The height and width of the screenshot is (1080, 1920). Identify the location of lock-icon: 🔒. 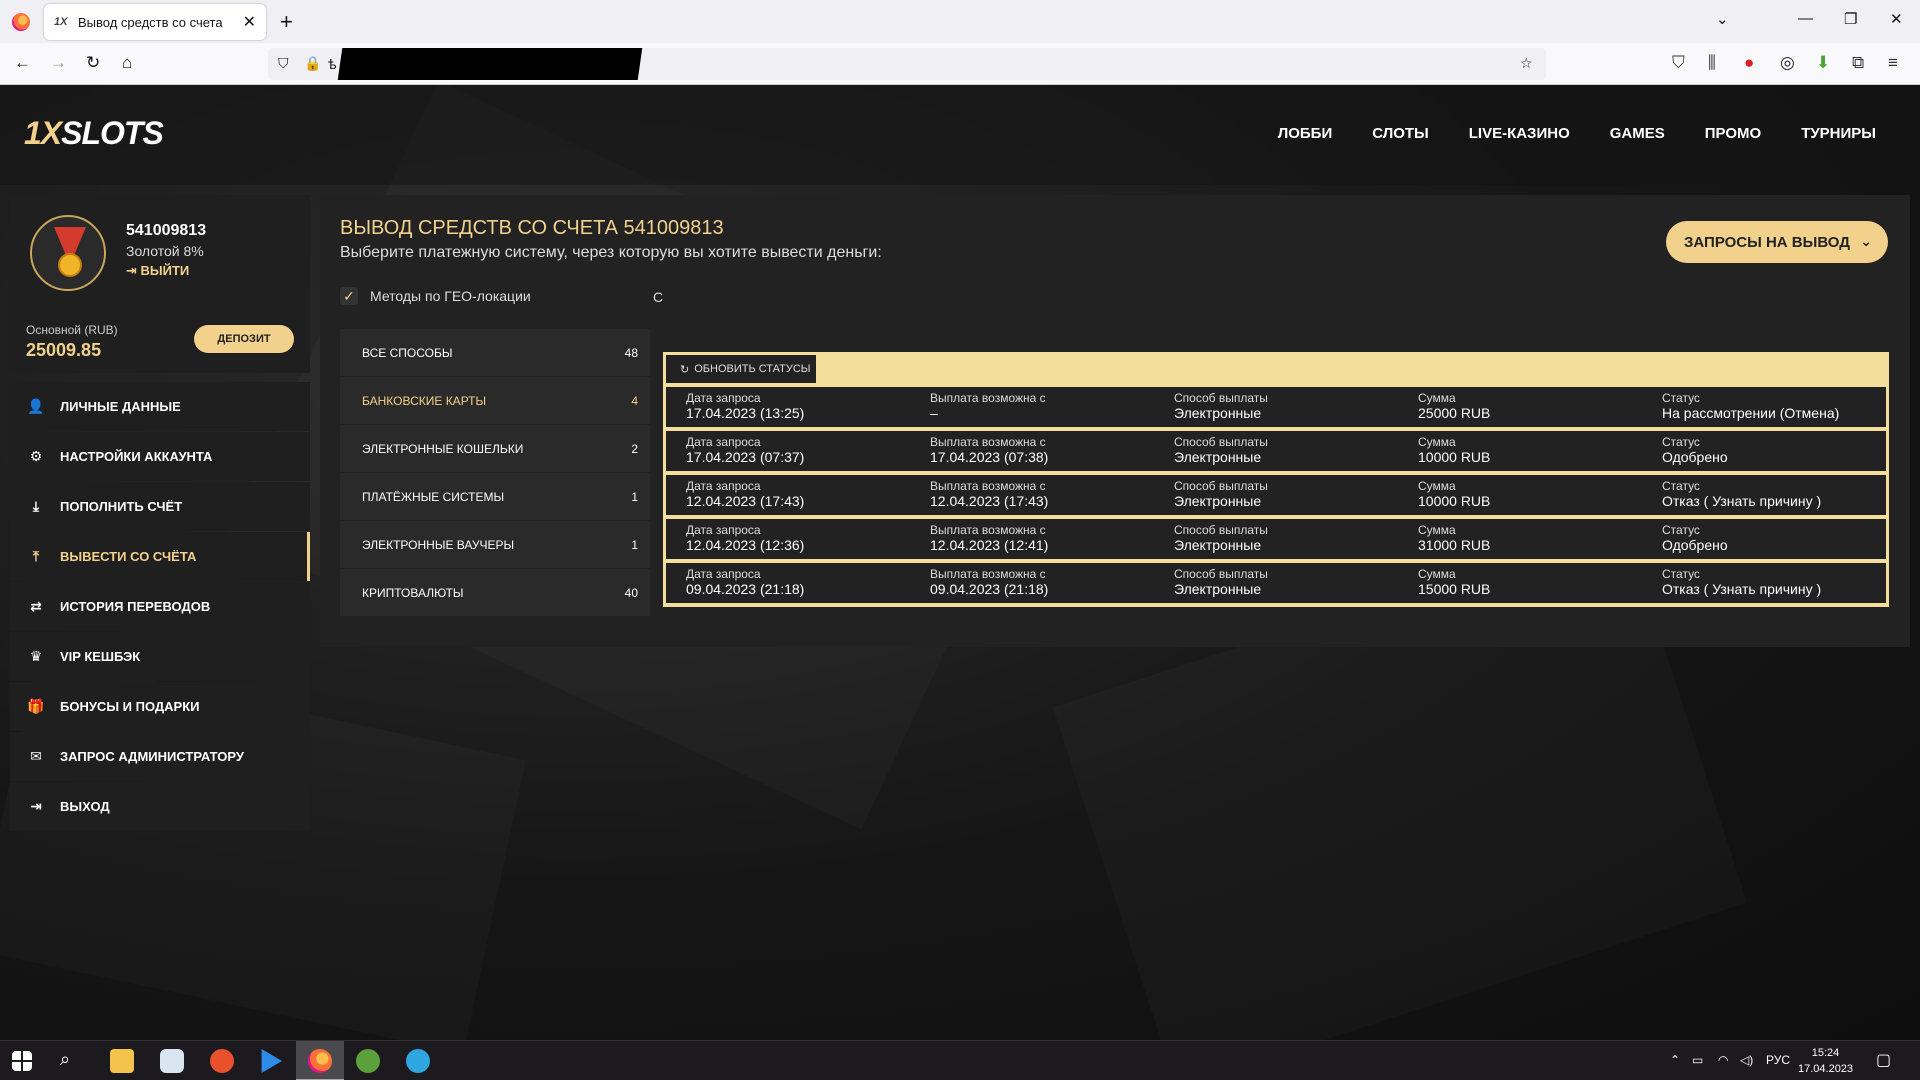
(312, 63).